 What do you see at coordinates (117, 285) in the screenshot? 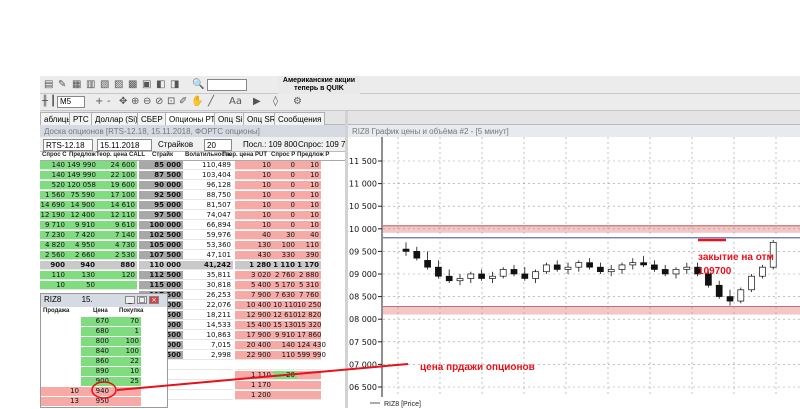
I see `cell-ct` at bounding box center [117, 285].